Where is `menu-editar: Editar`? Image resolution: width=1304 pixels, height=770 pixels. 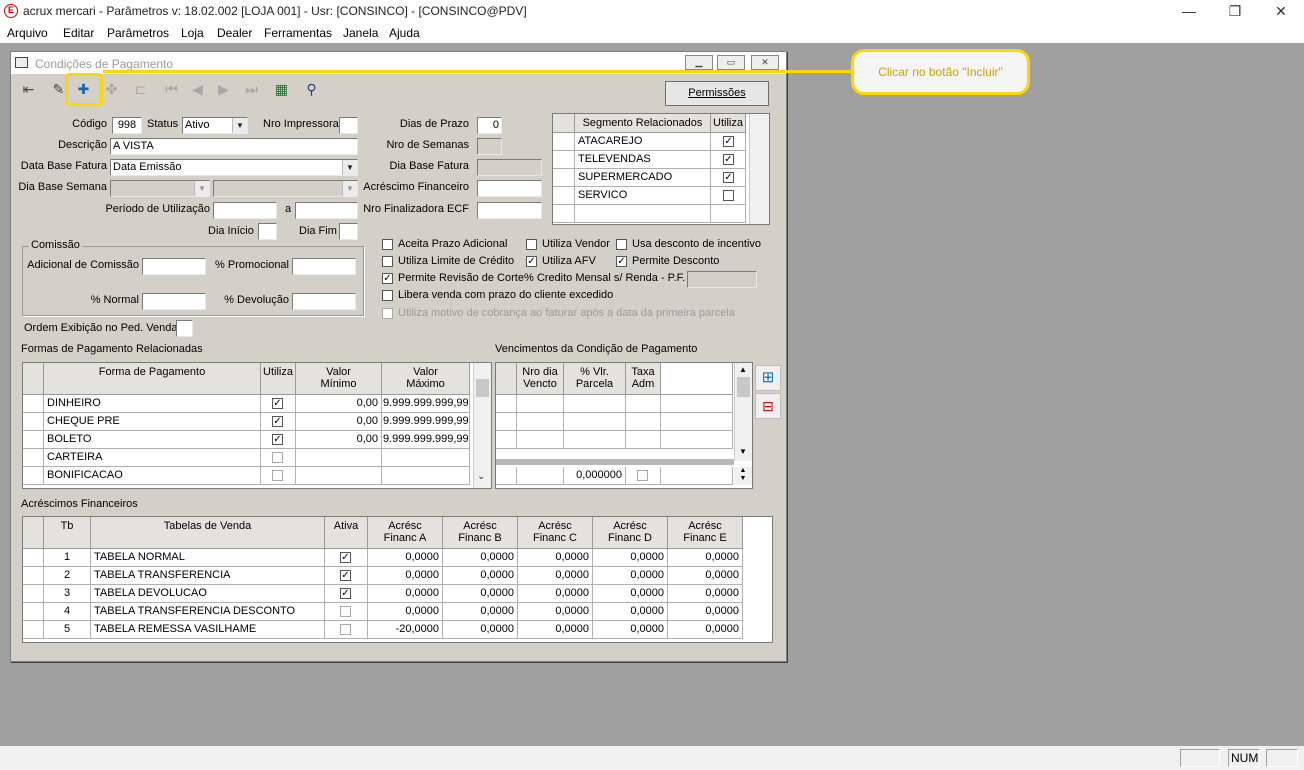 menu-editar: Editar is located at coordinates (78, 33).